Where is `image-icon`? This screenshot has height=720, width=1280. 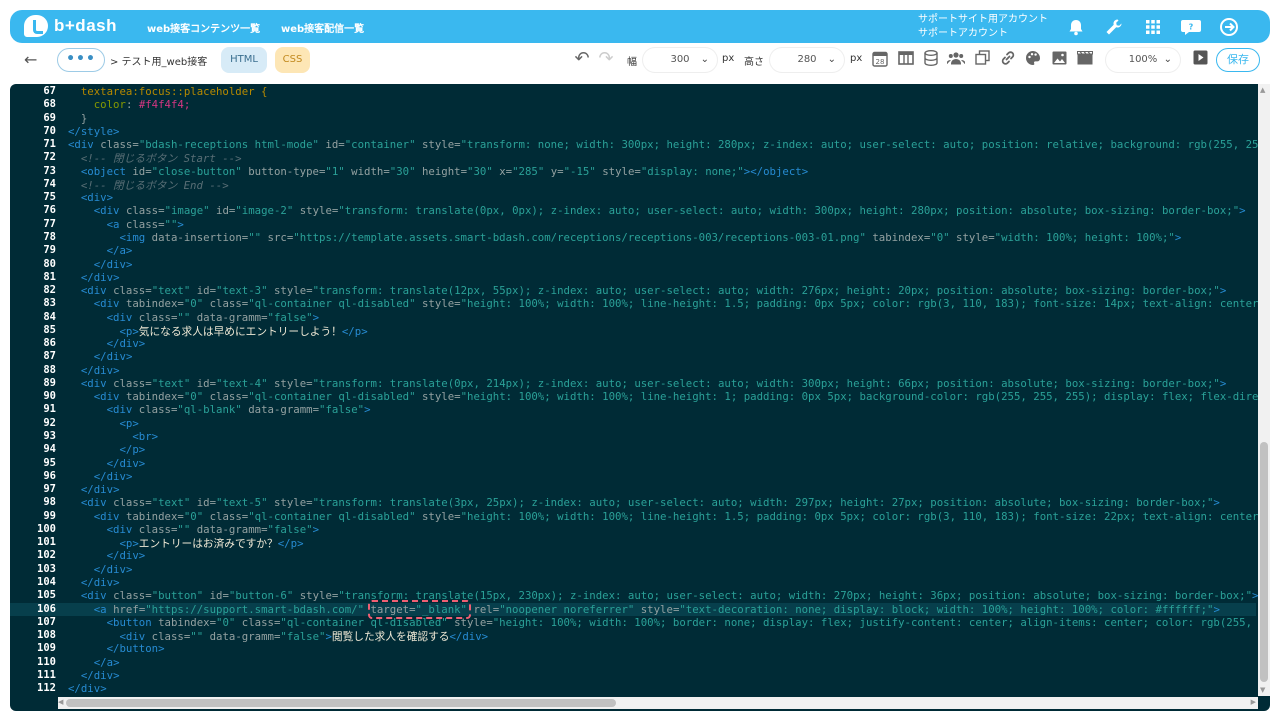
image-icon is located at coordinates (1059, 59).